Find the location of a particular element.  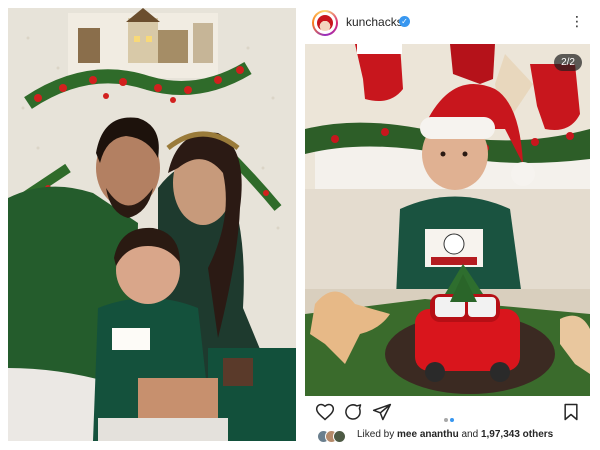

share-icon is located at coordinates (382, 412).